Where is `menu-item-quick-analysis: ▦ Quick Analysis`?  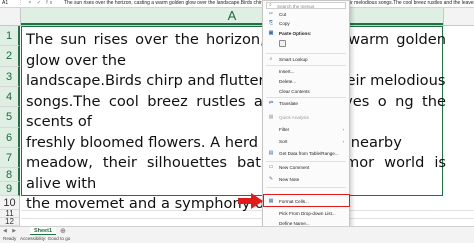 menu-item-quick-analysis: ▦ Quick Analysis is located at coordinates (306, 117).